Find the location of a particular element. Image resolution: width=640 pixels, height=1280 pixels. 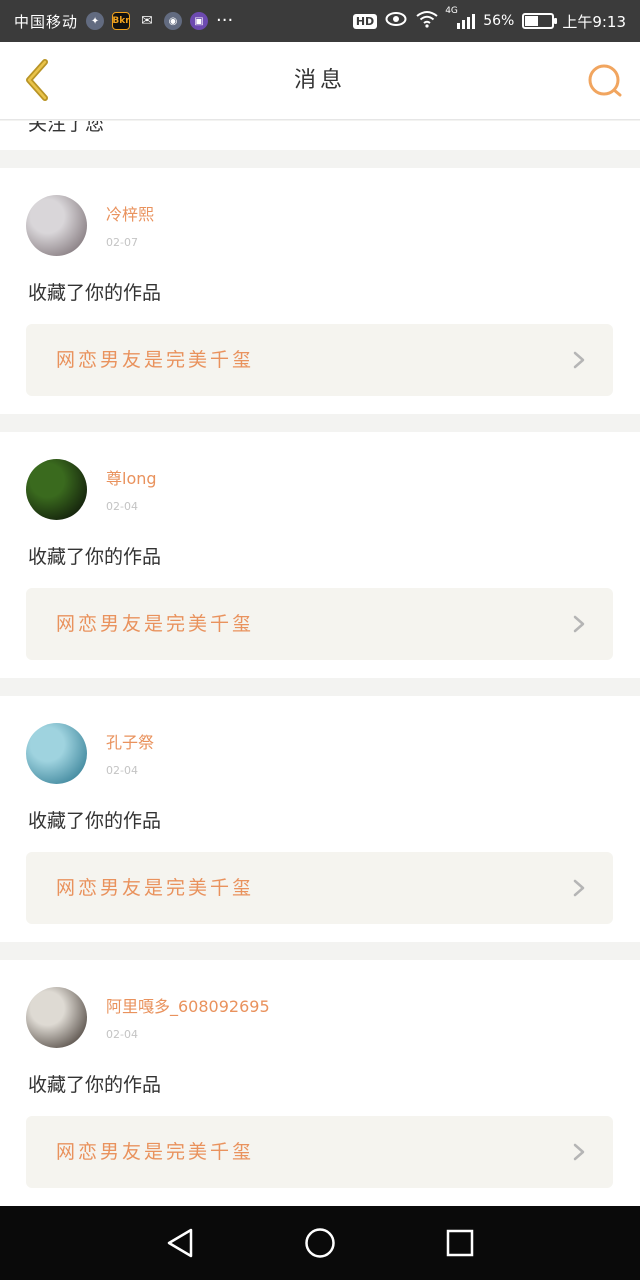

purple-app-icon: ▣ is located at coordinates (199, 21).